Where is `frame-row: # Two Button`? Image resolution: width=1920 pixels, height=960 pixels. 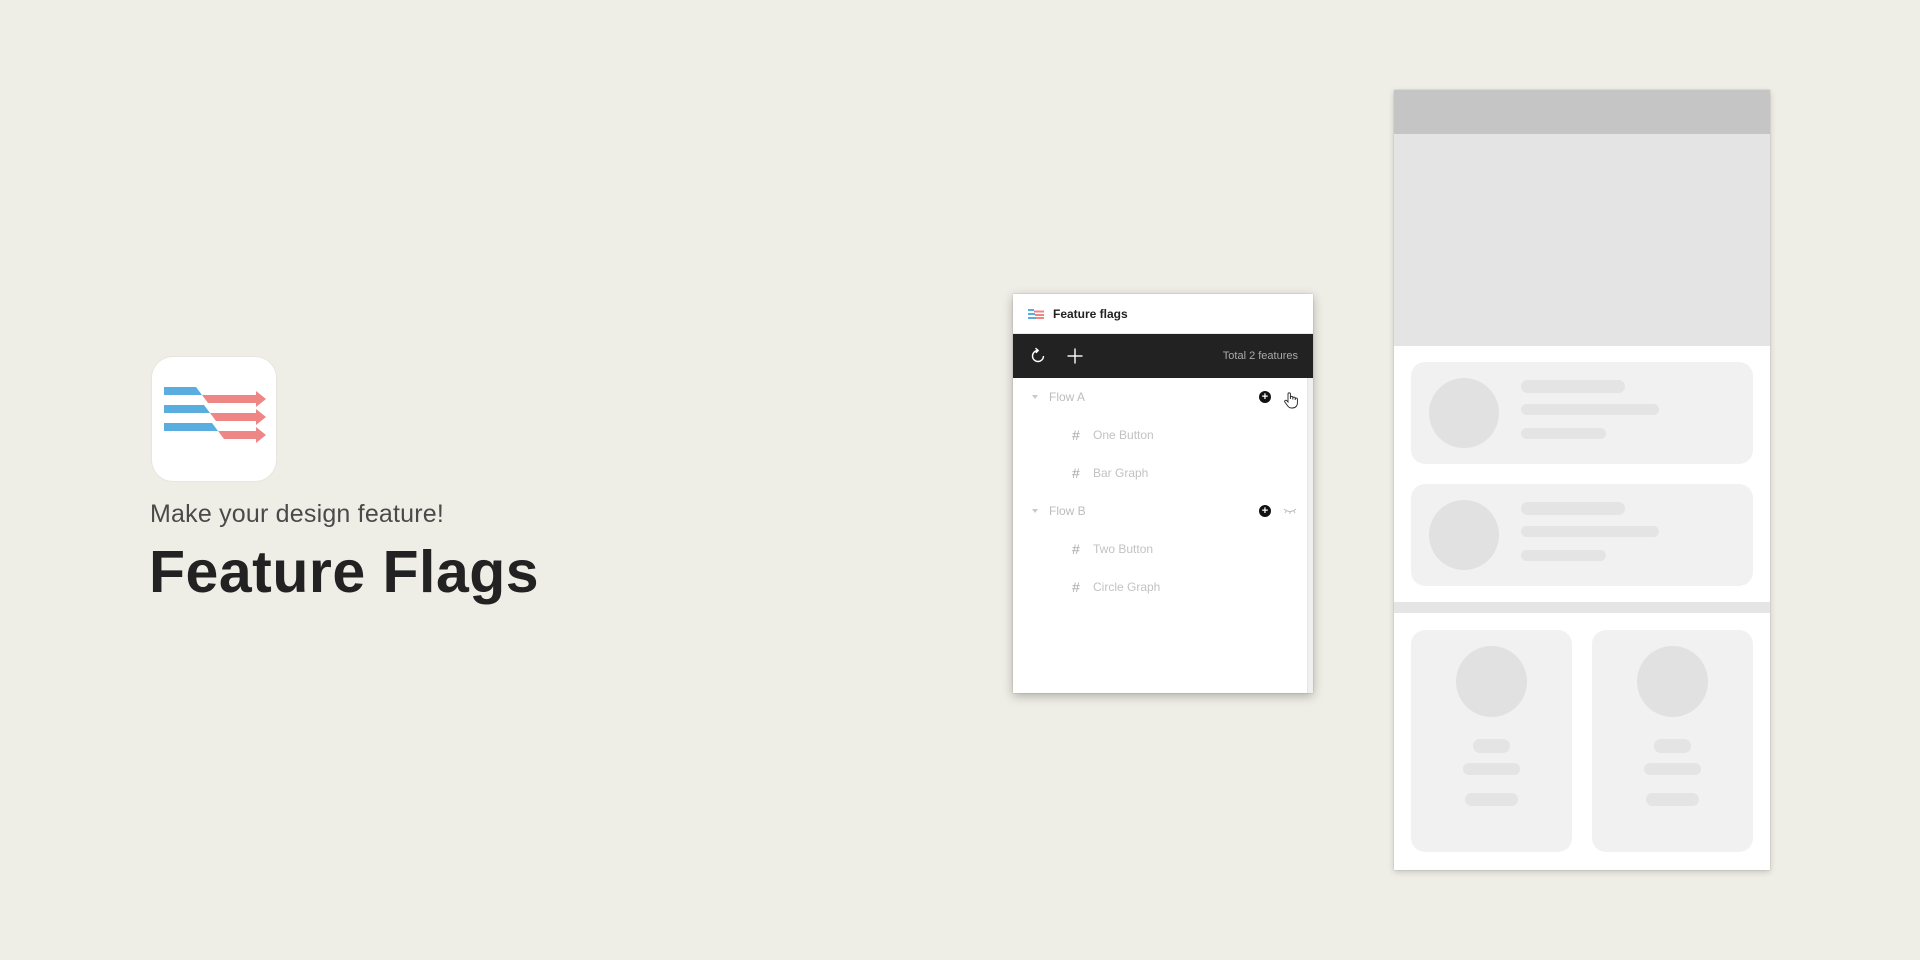 frame-row: # Two Button is located at coordinates (1160, 549).